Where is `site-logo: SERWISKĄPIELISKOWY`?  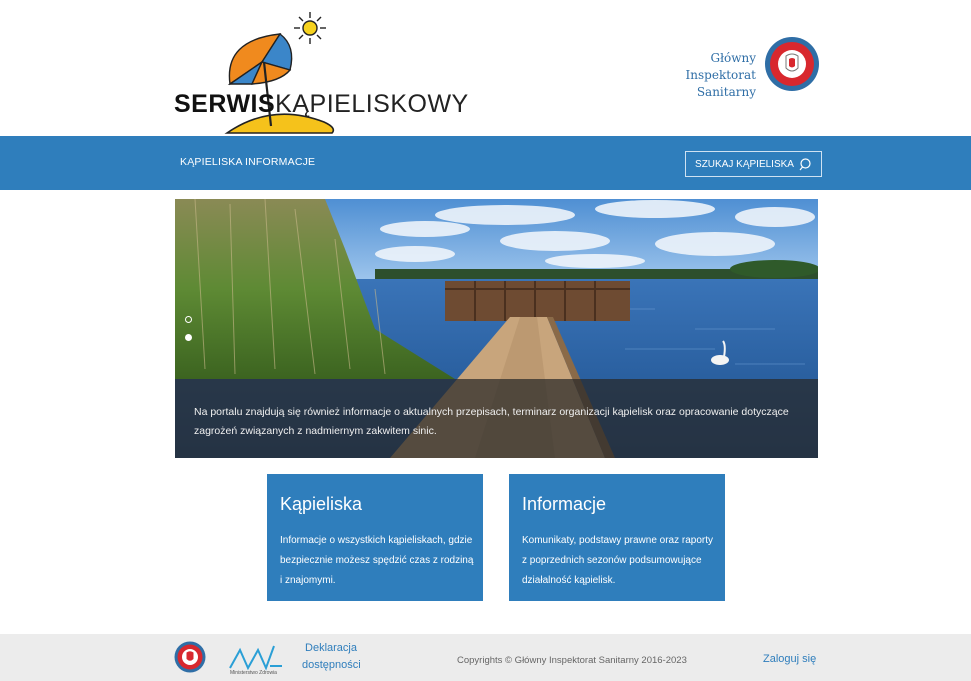 site-logo: SERWISKĄPIELISKOWY is located at coordinates (320, 72).